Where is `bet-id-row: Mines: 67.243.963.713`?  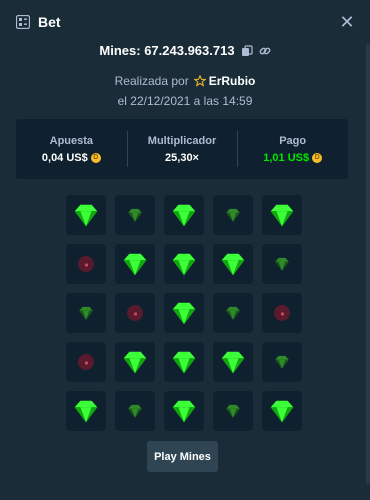
bet-id-row: Mines: 67.243.963.713 is located at coordinates (185, 50).